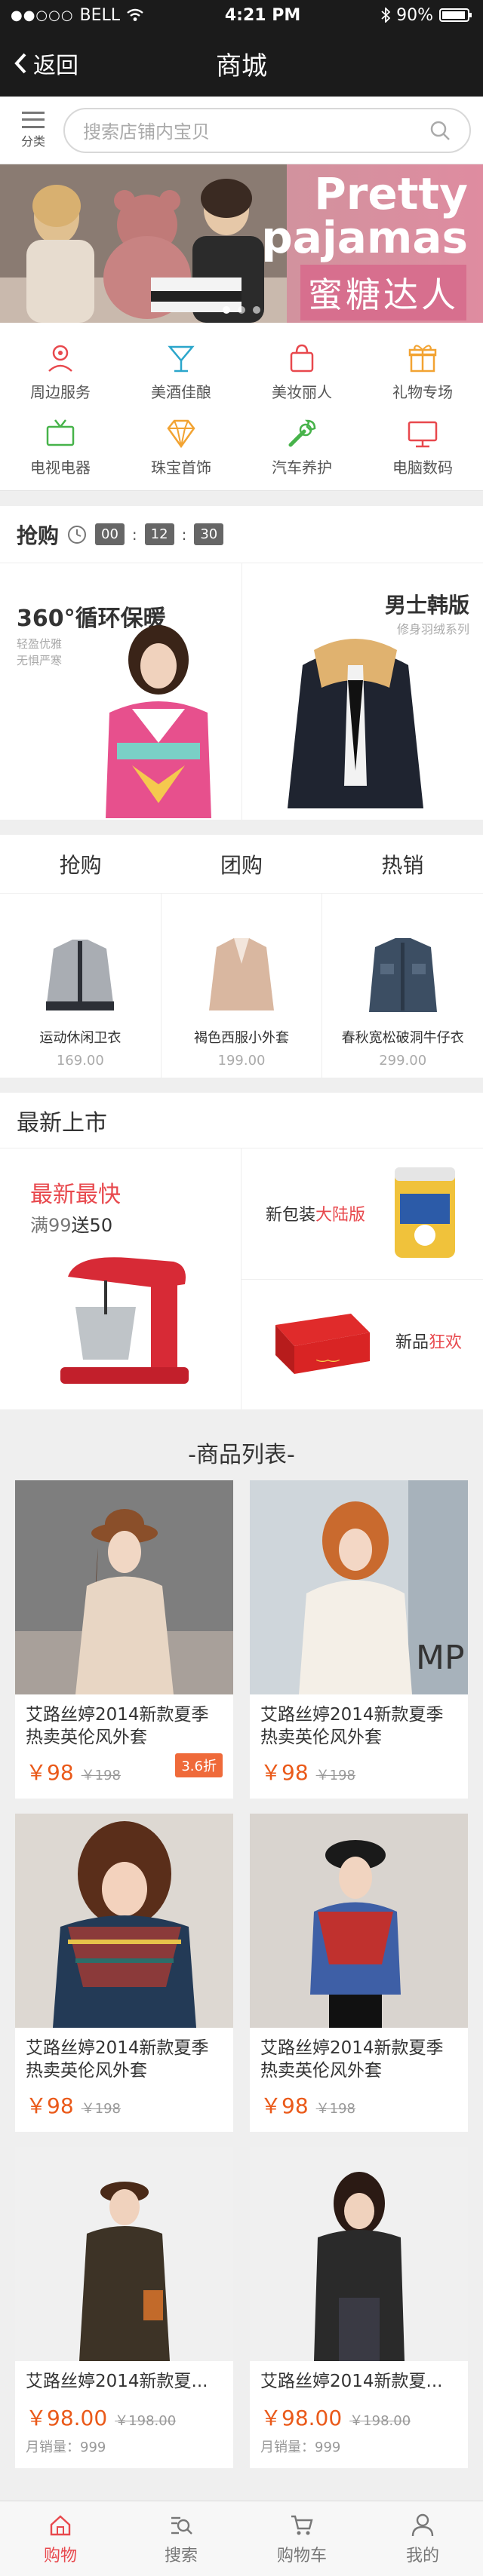 The image size is (483, 2576). Describe the element at coordinates (60, 2538) in the screenshot. I see `tabbar-item: 购物` at that location.